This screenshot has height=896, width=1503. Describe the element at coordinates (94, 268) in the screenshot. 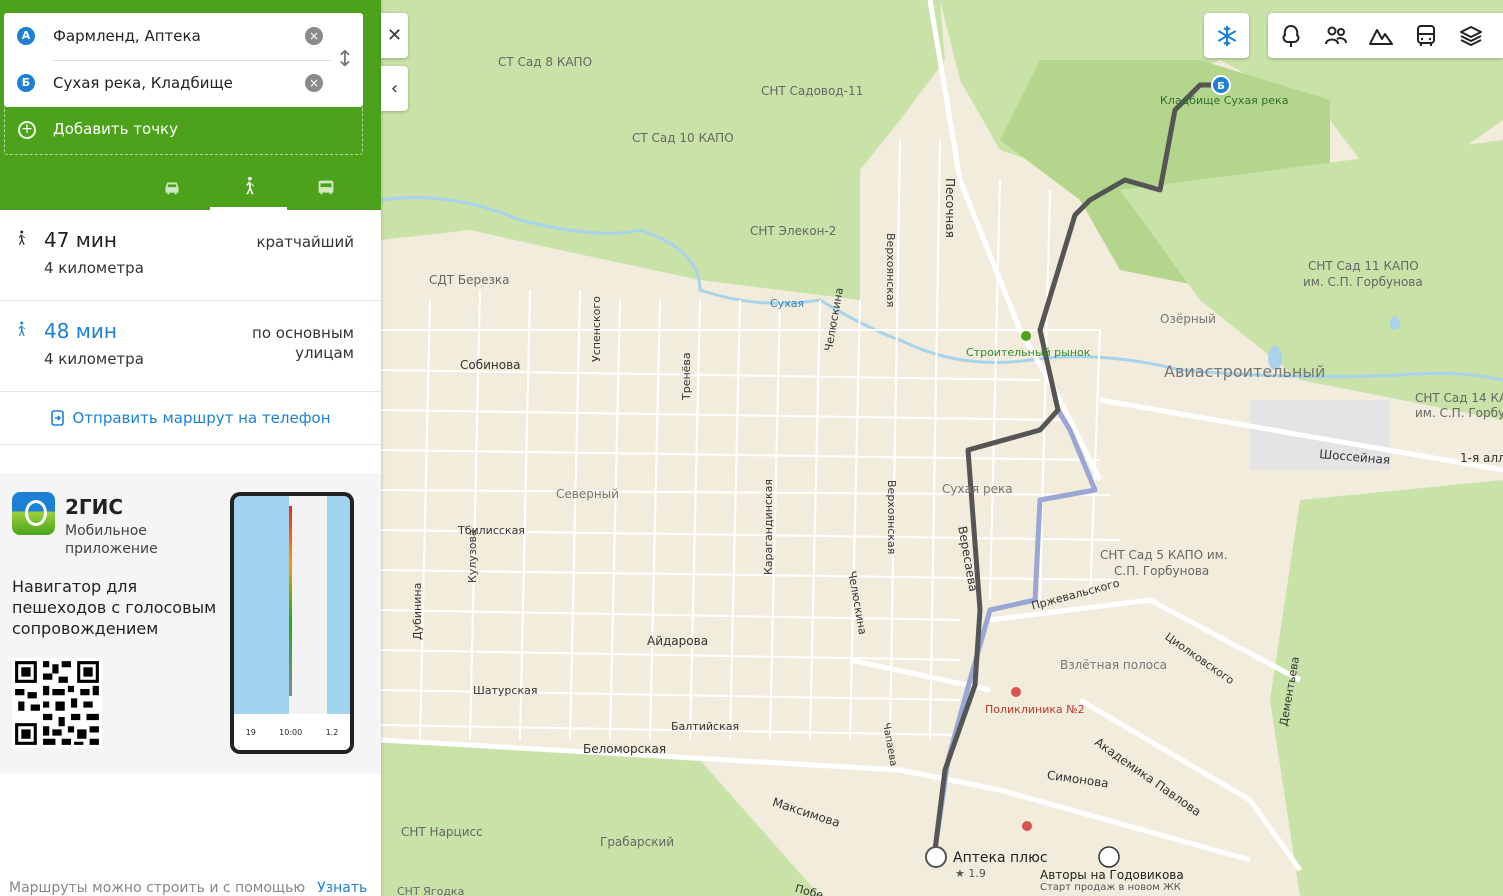

I see `route-distance: 4 километра` at that location.